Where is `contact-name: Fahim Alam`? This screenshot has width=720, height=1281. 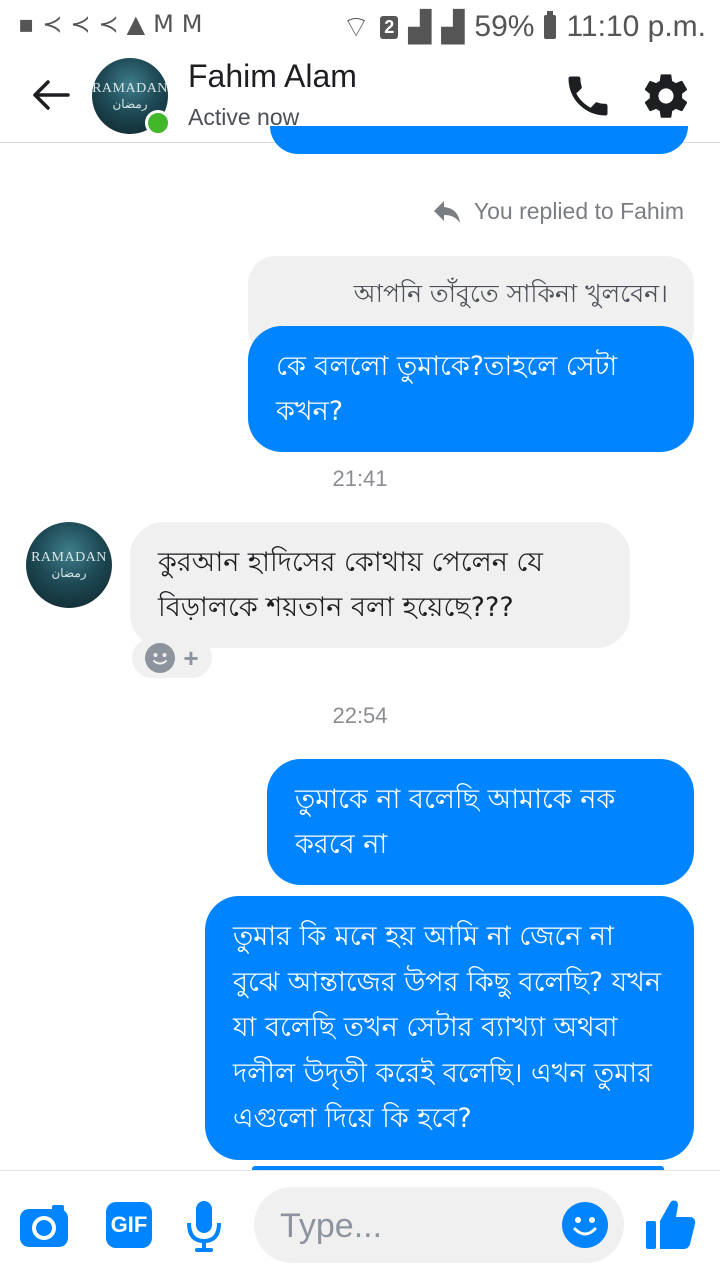 contact-name: Fahim Alam is located at coordinates (272, 76).